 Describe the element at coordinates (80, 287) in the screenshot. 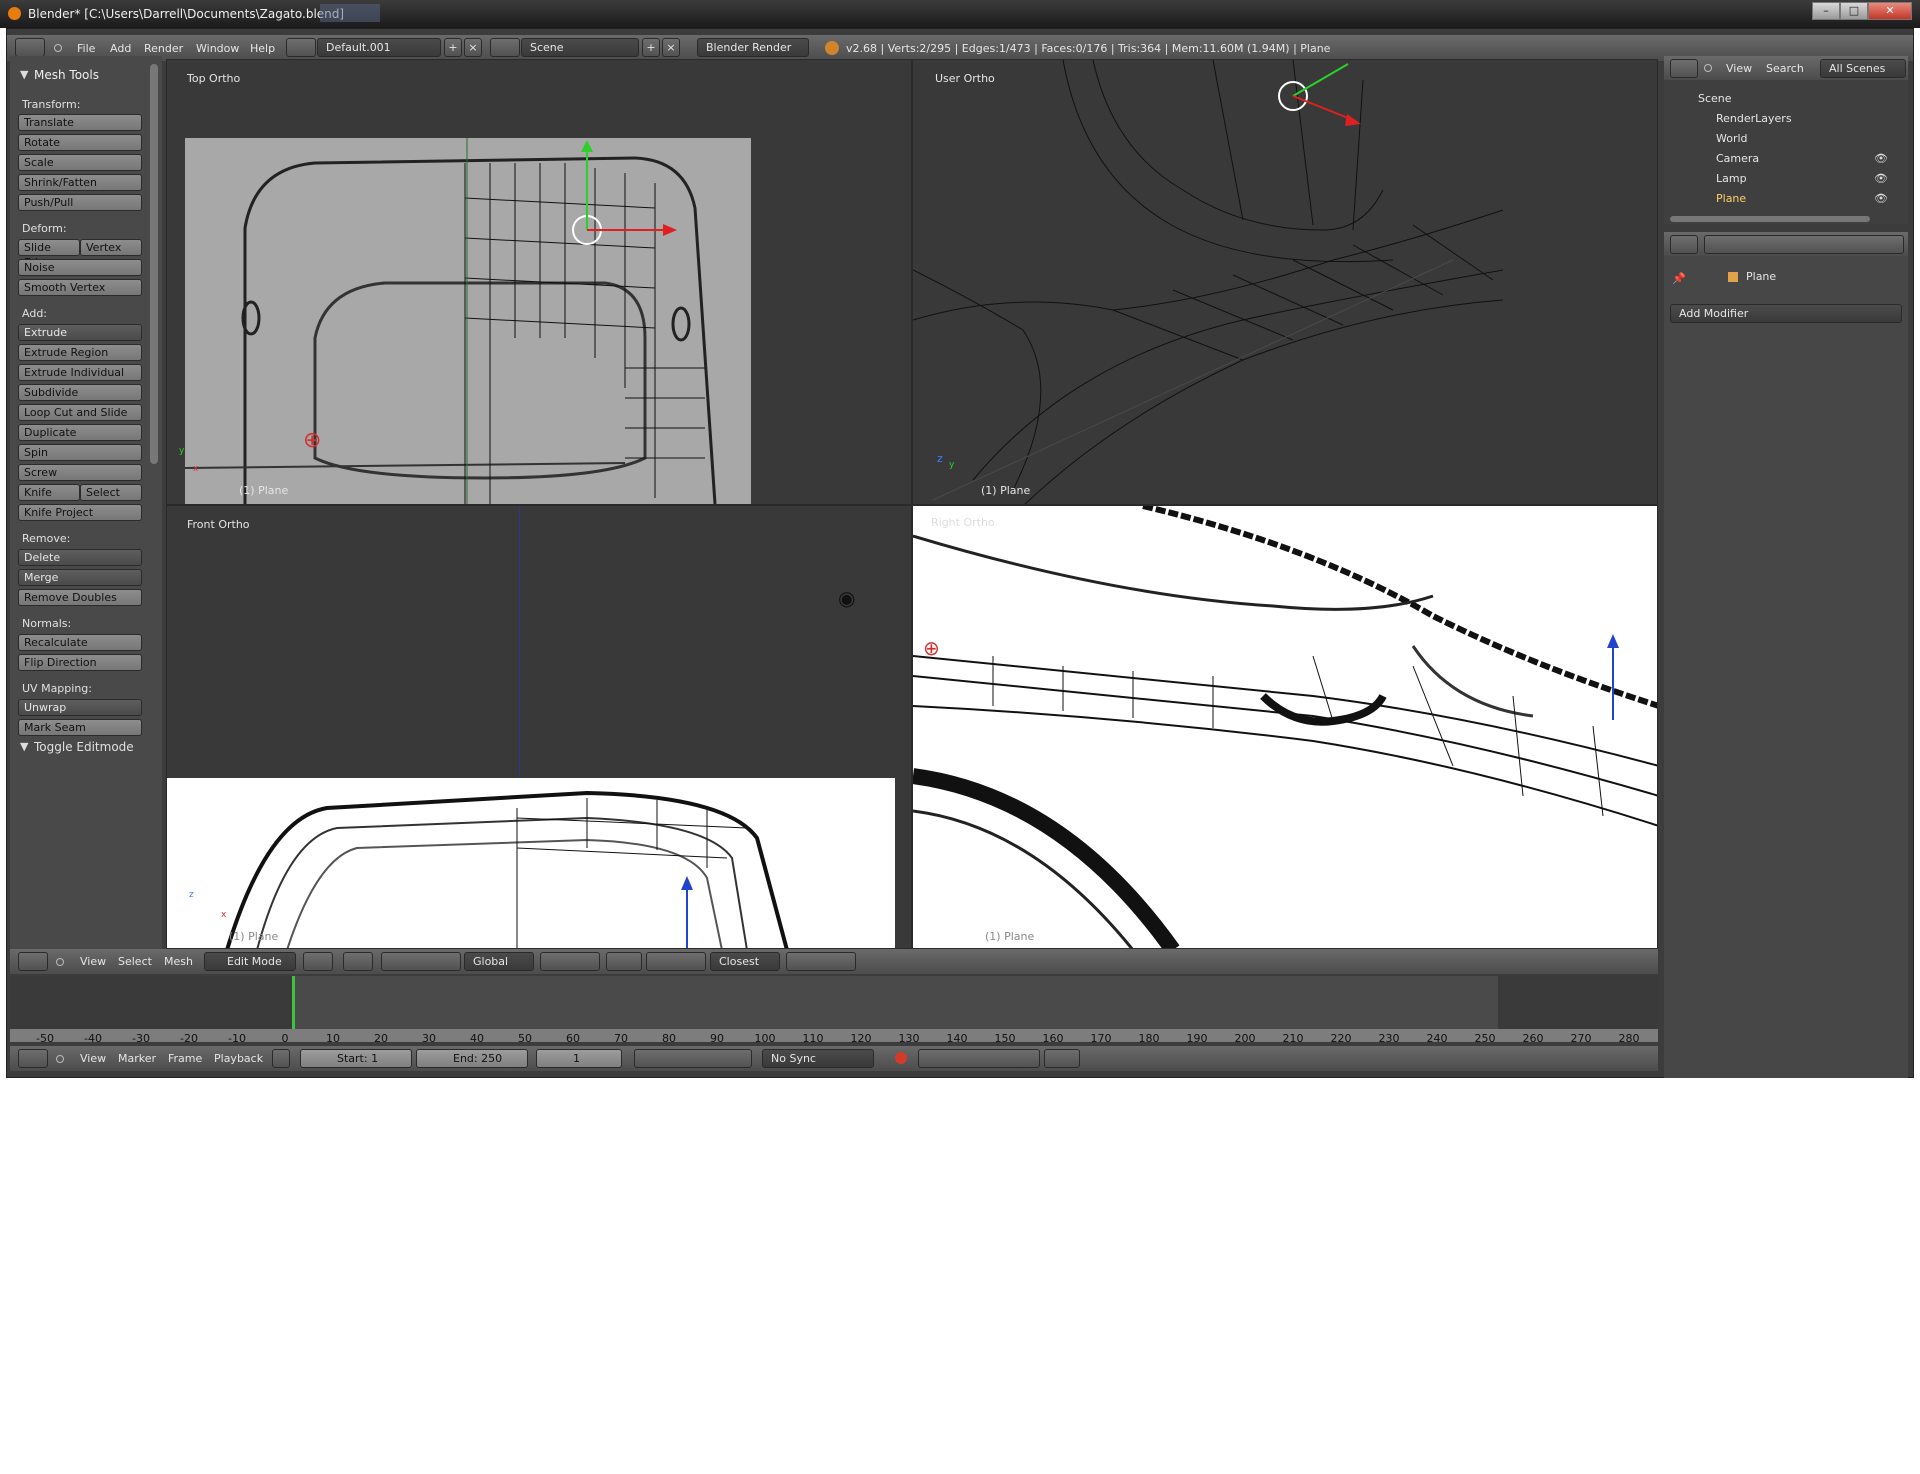

I see `smooth-vertex-button: Smooth Vertex` at that location.